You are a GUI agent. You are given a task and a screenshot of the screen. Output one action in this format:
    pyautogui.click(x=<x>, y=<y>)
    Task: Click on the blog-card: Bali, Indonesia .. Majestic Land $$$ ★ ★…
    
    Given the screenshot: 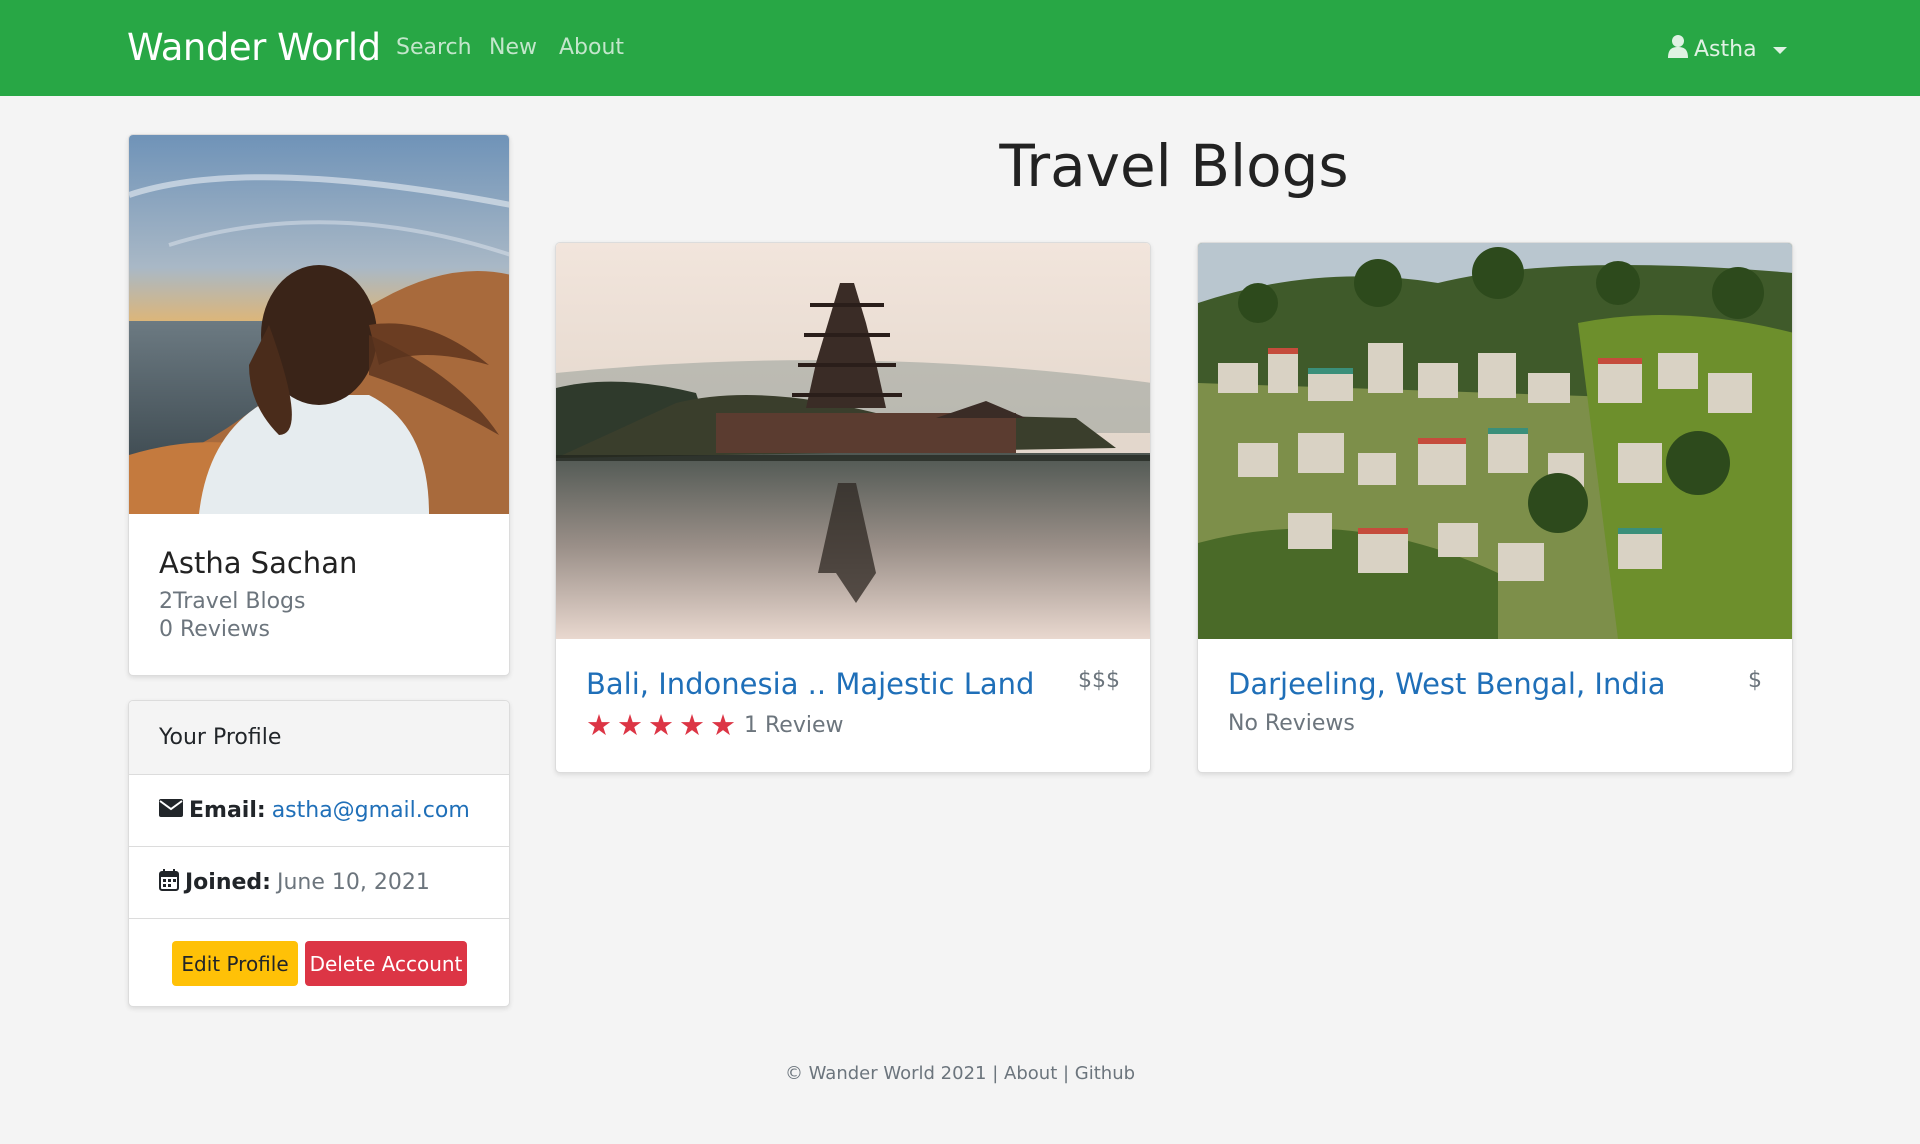 What is the action you would take?
    pyautogui.click(x=853, y=507)
    